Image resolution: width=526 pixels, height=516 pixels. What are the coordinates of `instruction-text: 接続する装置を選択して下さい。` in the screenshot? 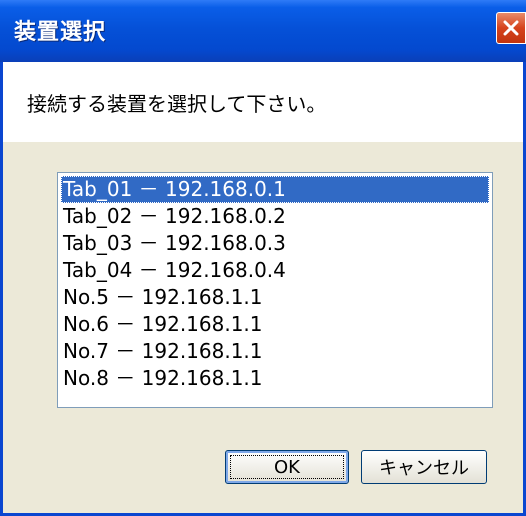 It's located at (177, 104).